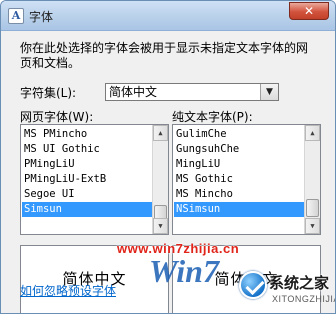 The width and height of the screenshot is (336, 314). Describe the element at coordinates (48, 93) in the screenshot. I see `charset-label: 字符集(L):` at that location.